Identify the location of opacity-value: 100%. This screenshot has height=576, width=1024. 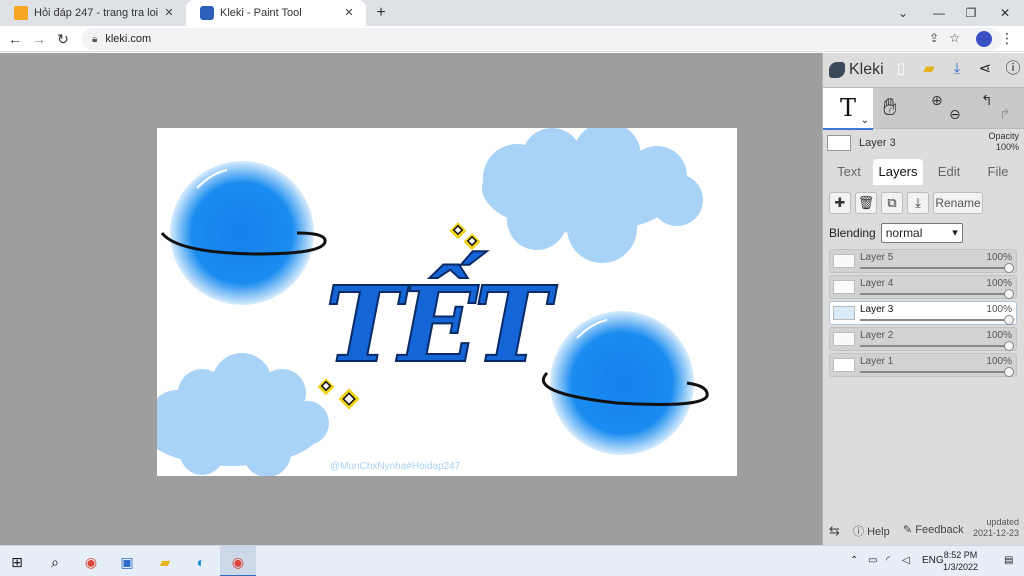
(1007, 147).